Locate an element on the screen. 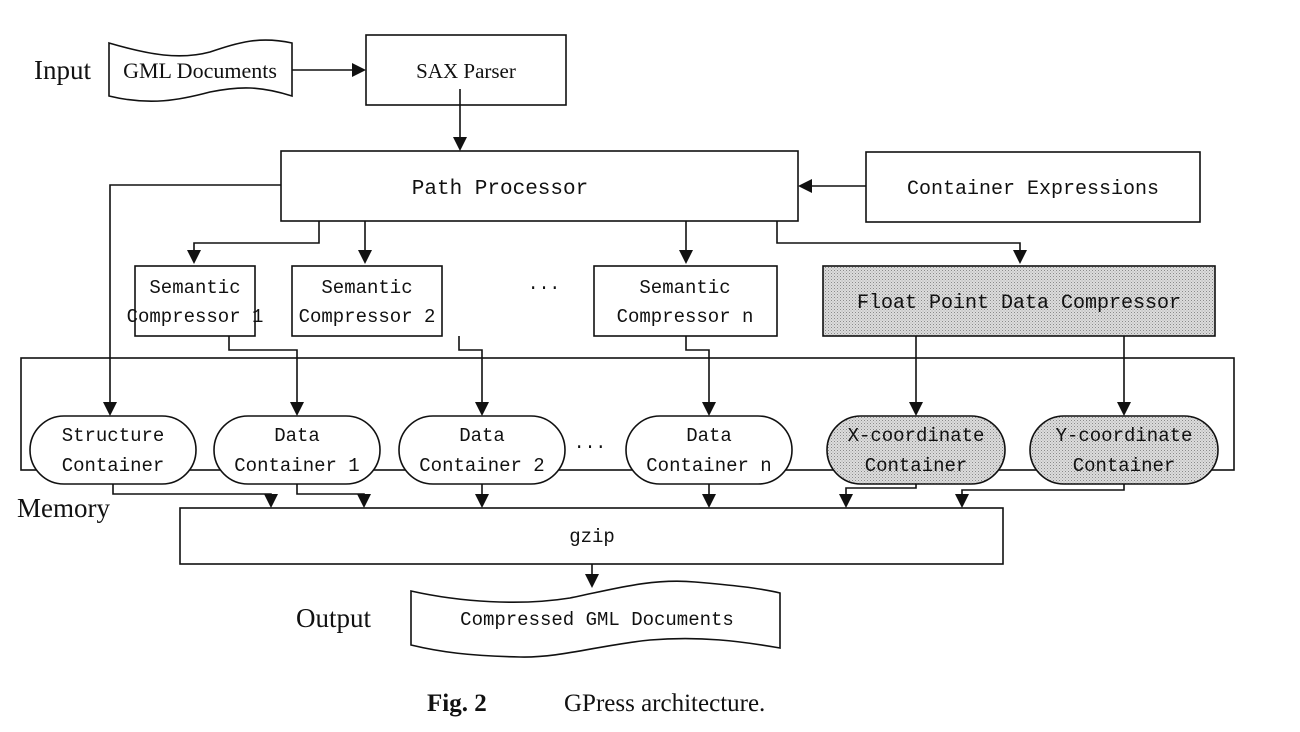 The height and width of the screenshot is (732, 1300). arrow-sc2-to-dc2 is located at coordinates (470, 369).